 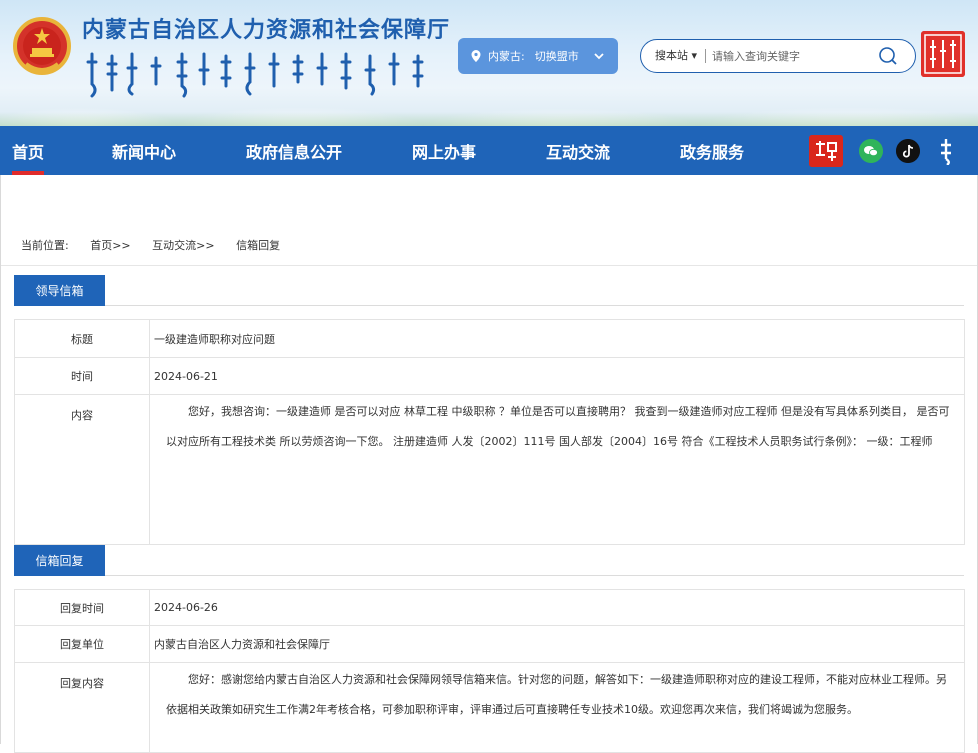 I want to click on mongolian-version-icon, so click(x=943, y=54).